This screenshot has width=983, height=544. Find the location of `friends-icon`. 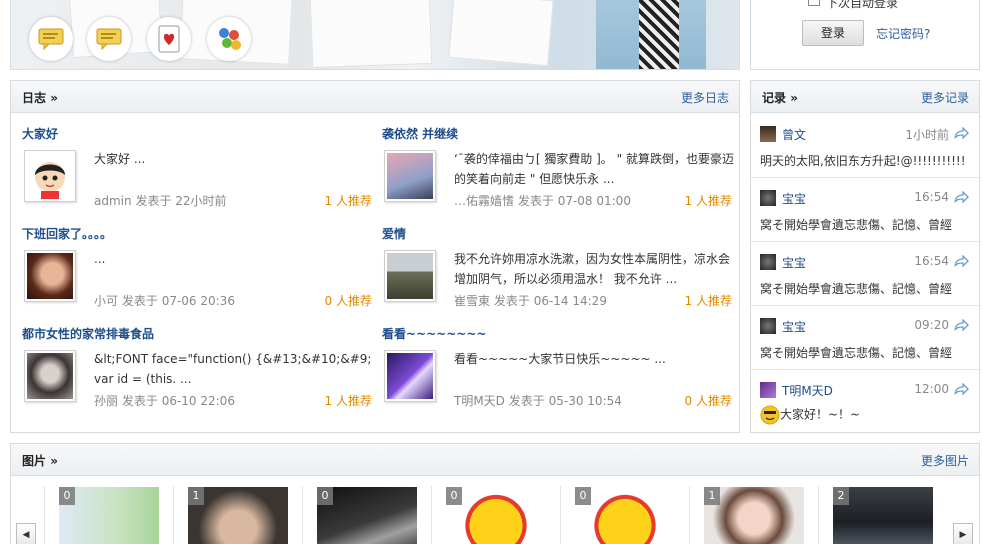

friends-icon is located at coordinates (229, 39).